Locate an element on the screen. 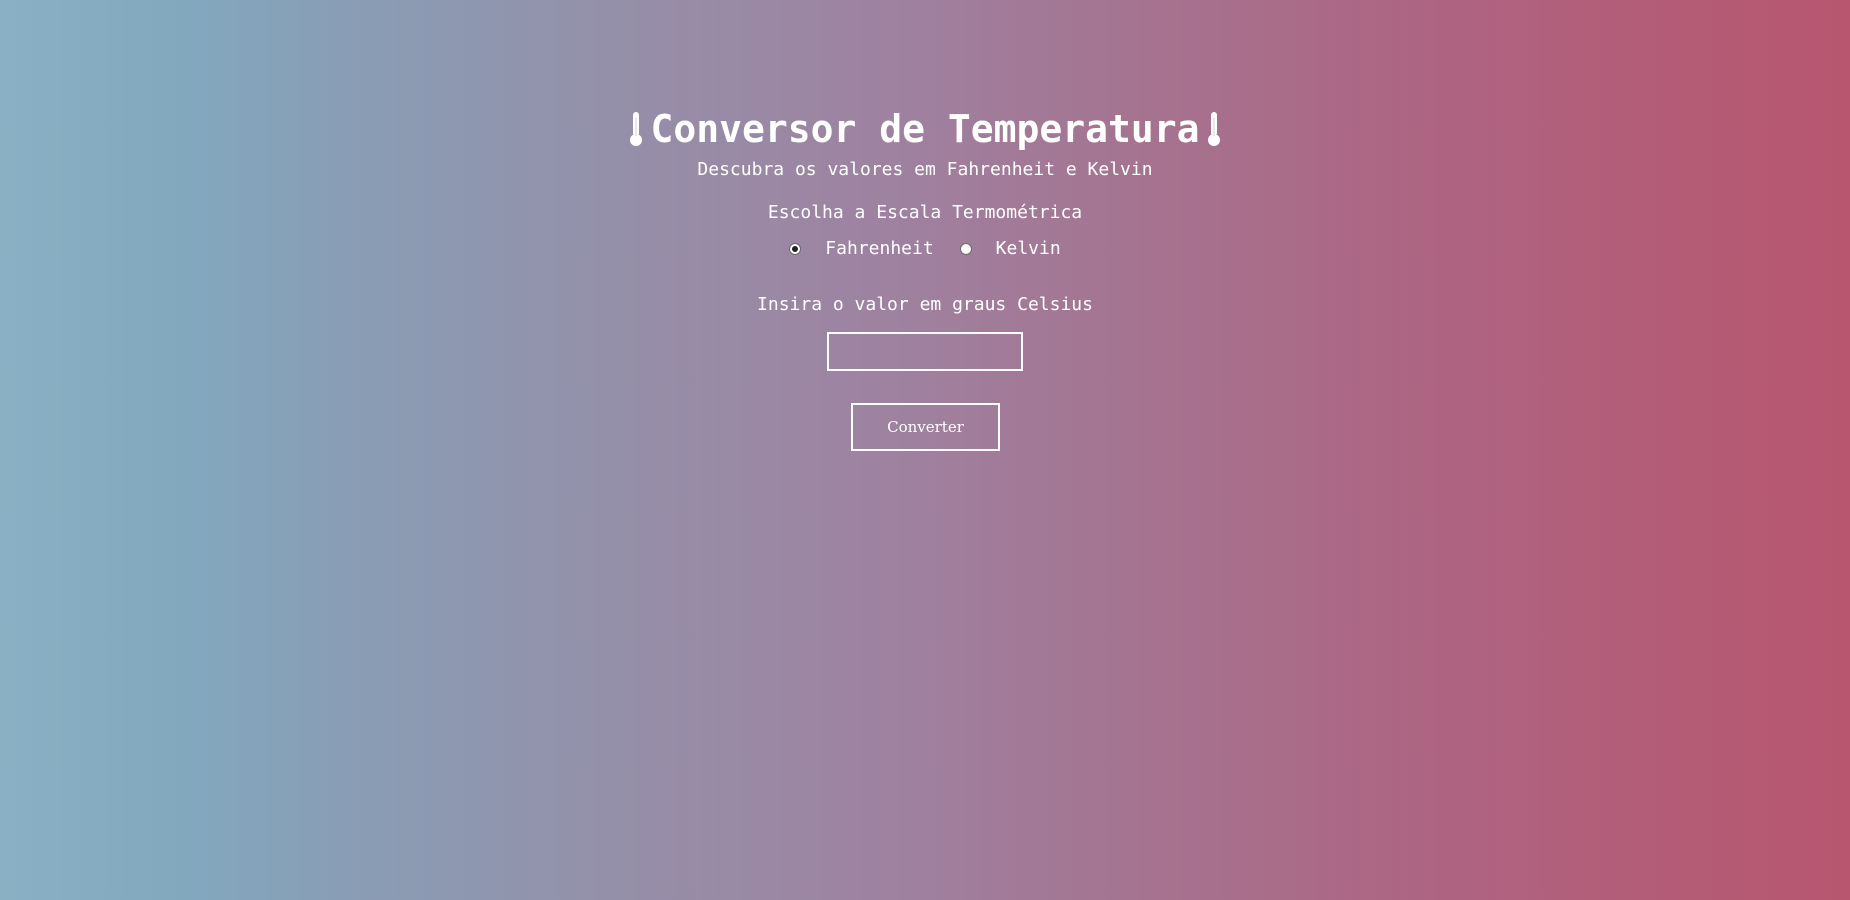  radio-label-fahrenheit: Fahrenheit is located at coordinates (879, 248).